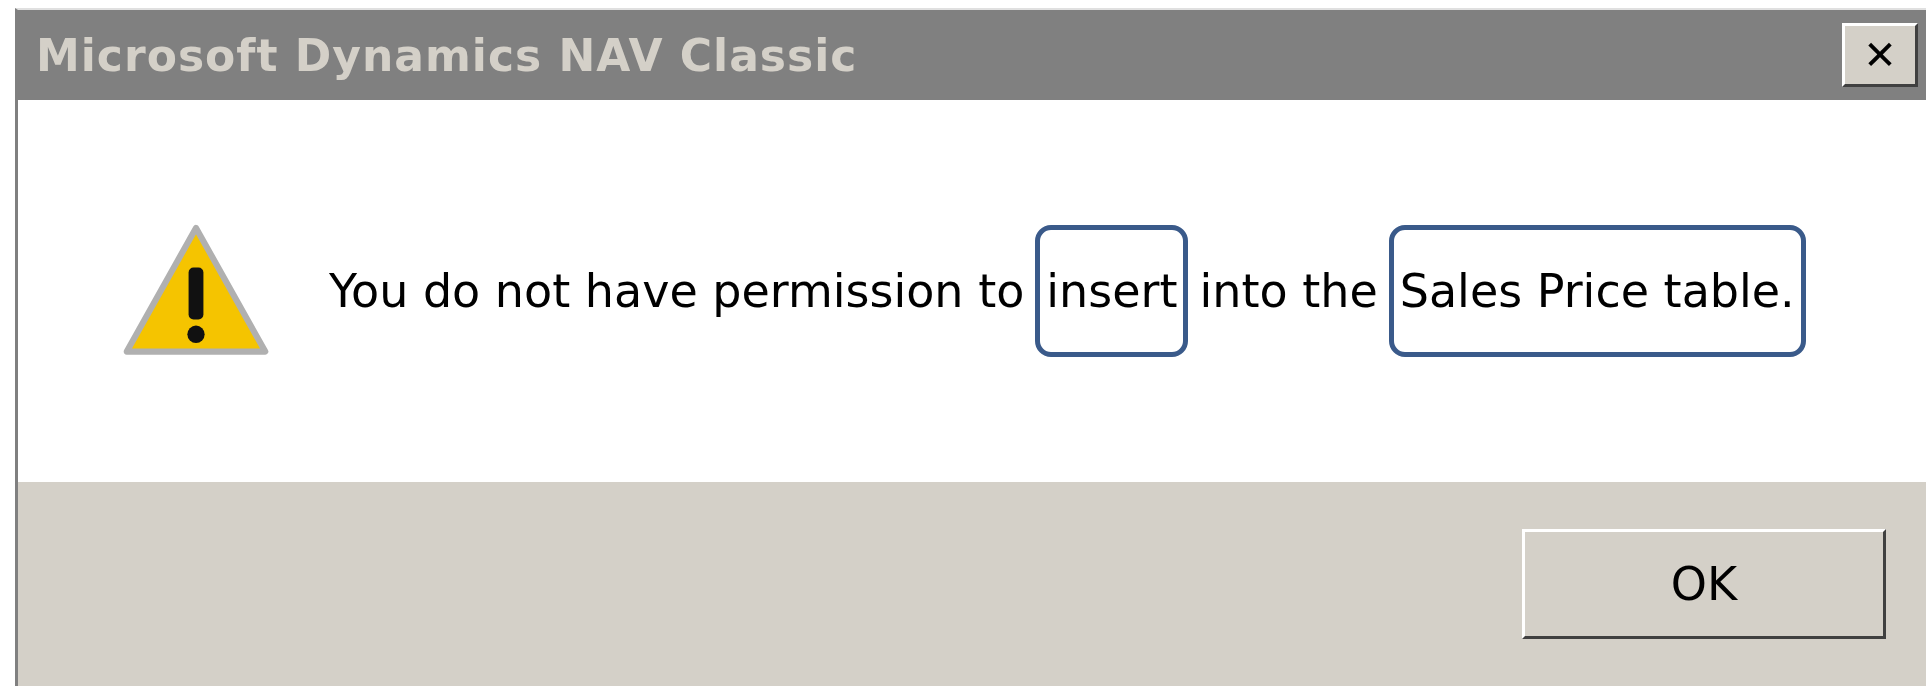  What do you see at coordinates (447, 55) in the screenshot?
I see `window-title: Microsoft Dynamics NAV Classic` at bounding box center [447, 55].